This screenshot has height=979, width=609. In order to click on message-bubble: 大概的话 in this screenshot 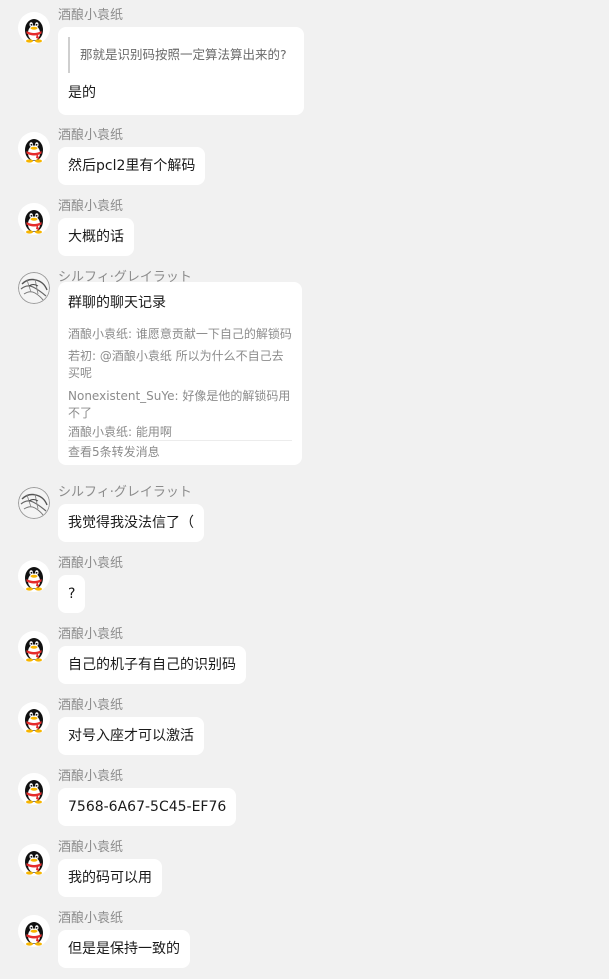, I will do `click(96, 237)`.